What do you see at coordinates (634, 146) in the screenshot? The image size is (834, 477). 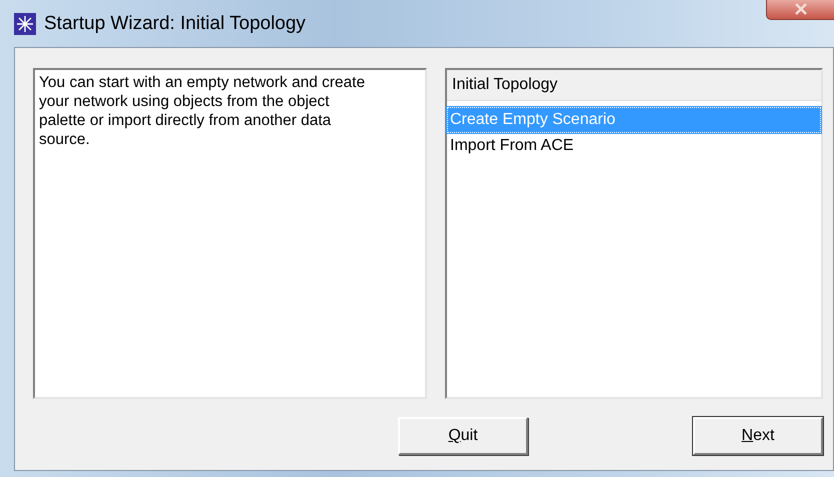 I see `list-item: Import From ACE` at bounding box center [634, 146].